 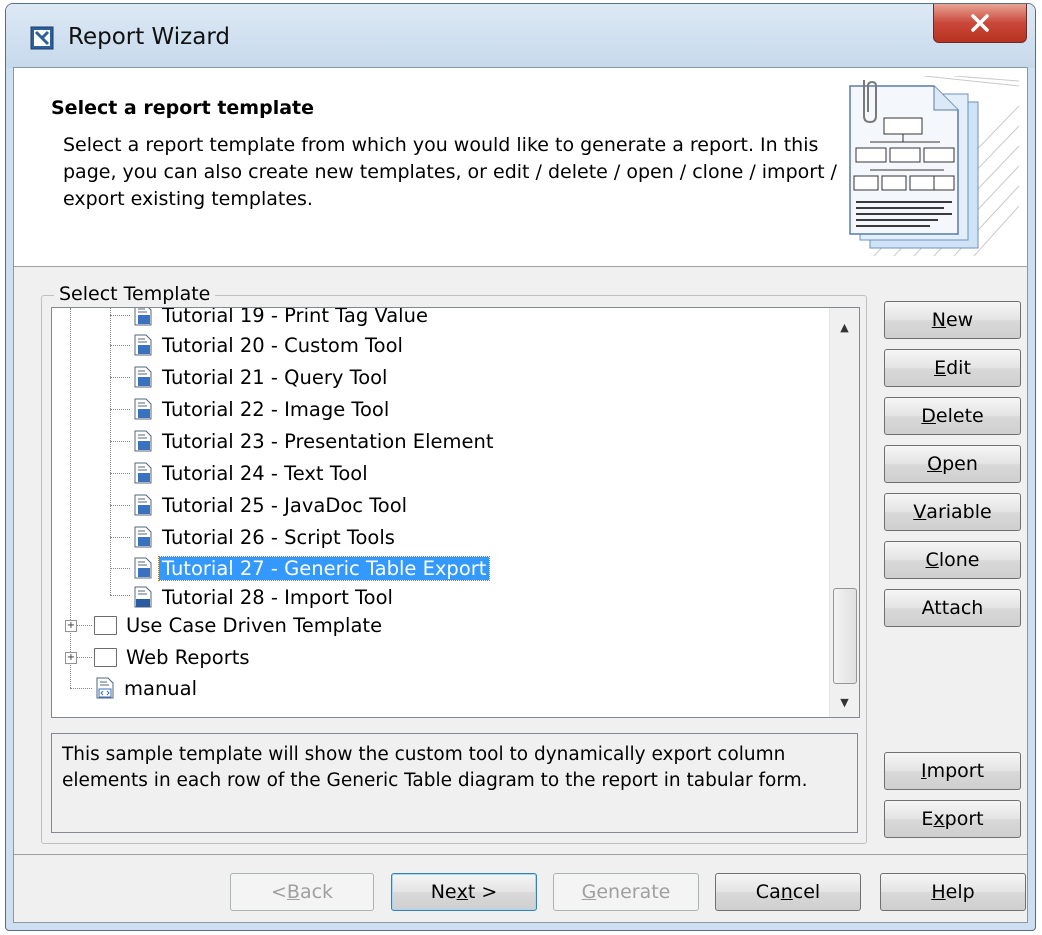 I want to click on button-label: Attach, so click(x=952, y=608).